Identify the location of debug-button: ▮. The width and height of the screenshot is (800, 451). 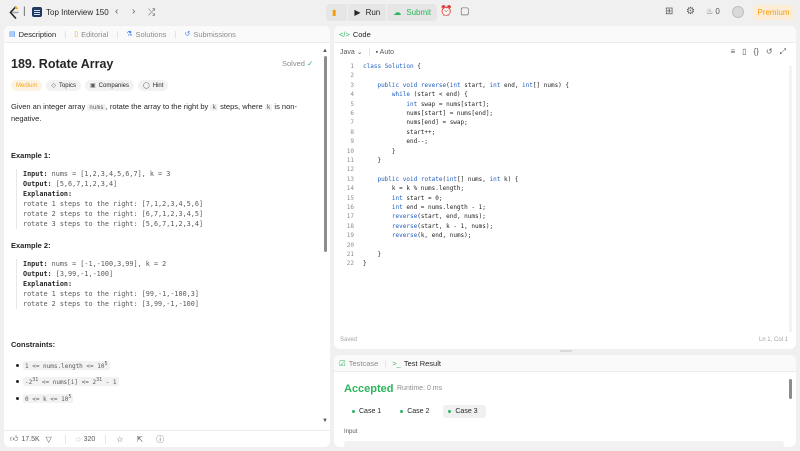
(336, 12).